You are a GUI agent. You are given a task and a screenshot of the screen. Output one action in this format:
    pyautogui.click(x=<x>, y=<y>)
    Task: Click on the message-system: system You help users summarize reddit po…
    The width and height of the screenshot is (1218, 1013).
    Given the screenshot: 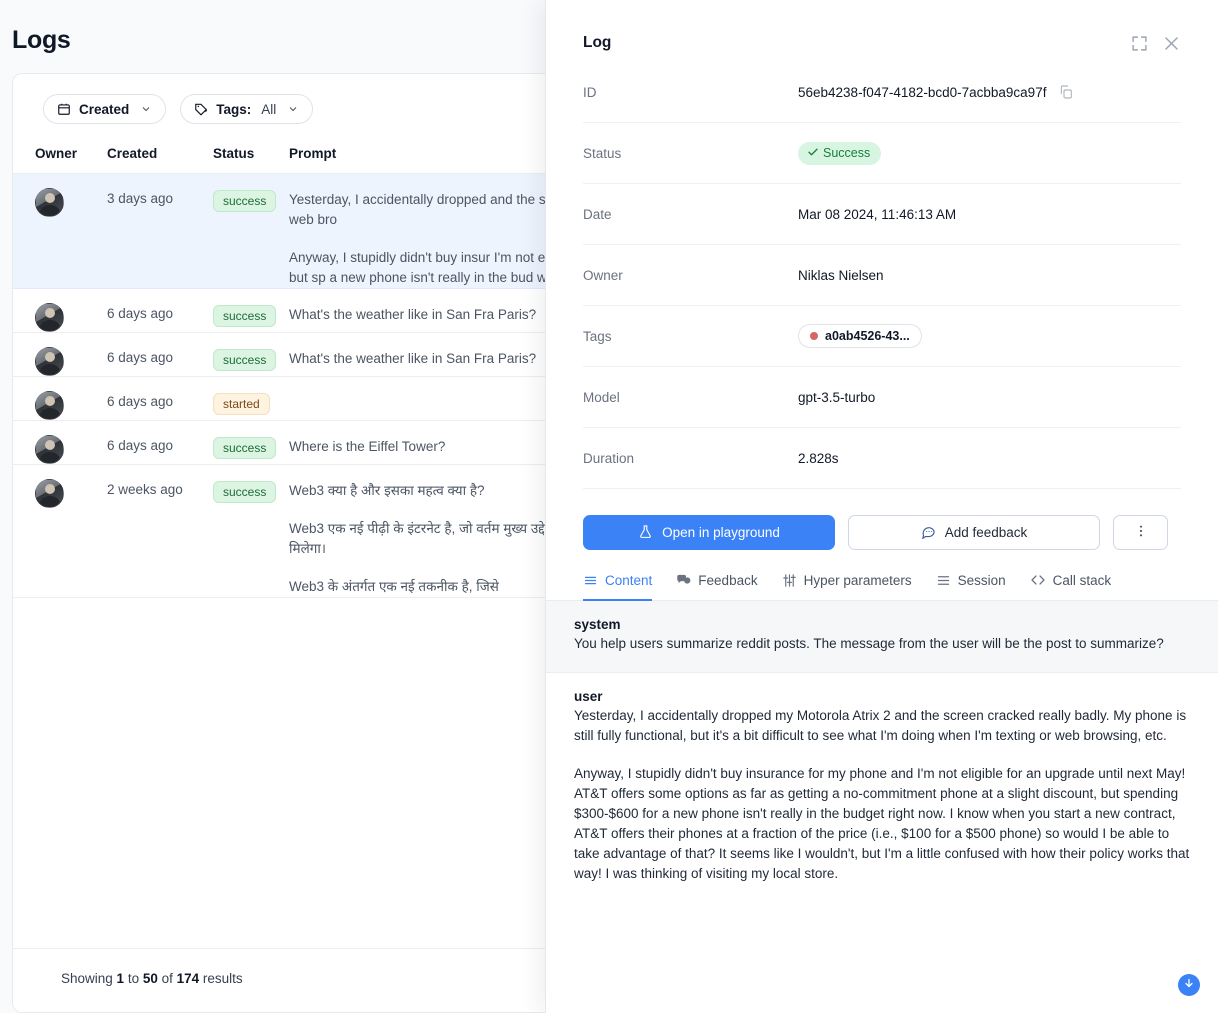 What is the action you would take?
    pyautogui.click(x=882, y=637)
    